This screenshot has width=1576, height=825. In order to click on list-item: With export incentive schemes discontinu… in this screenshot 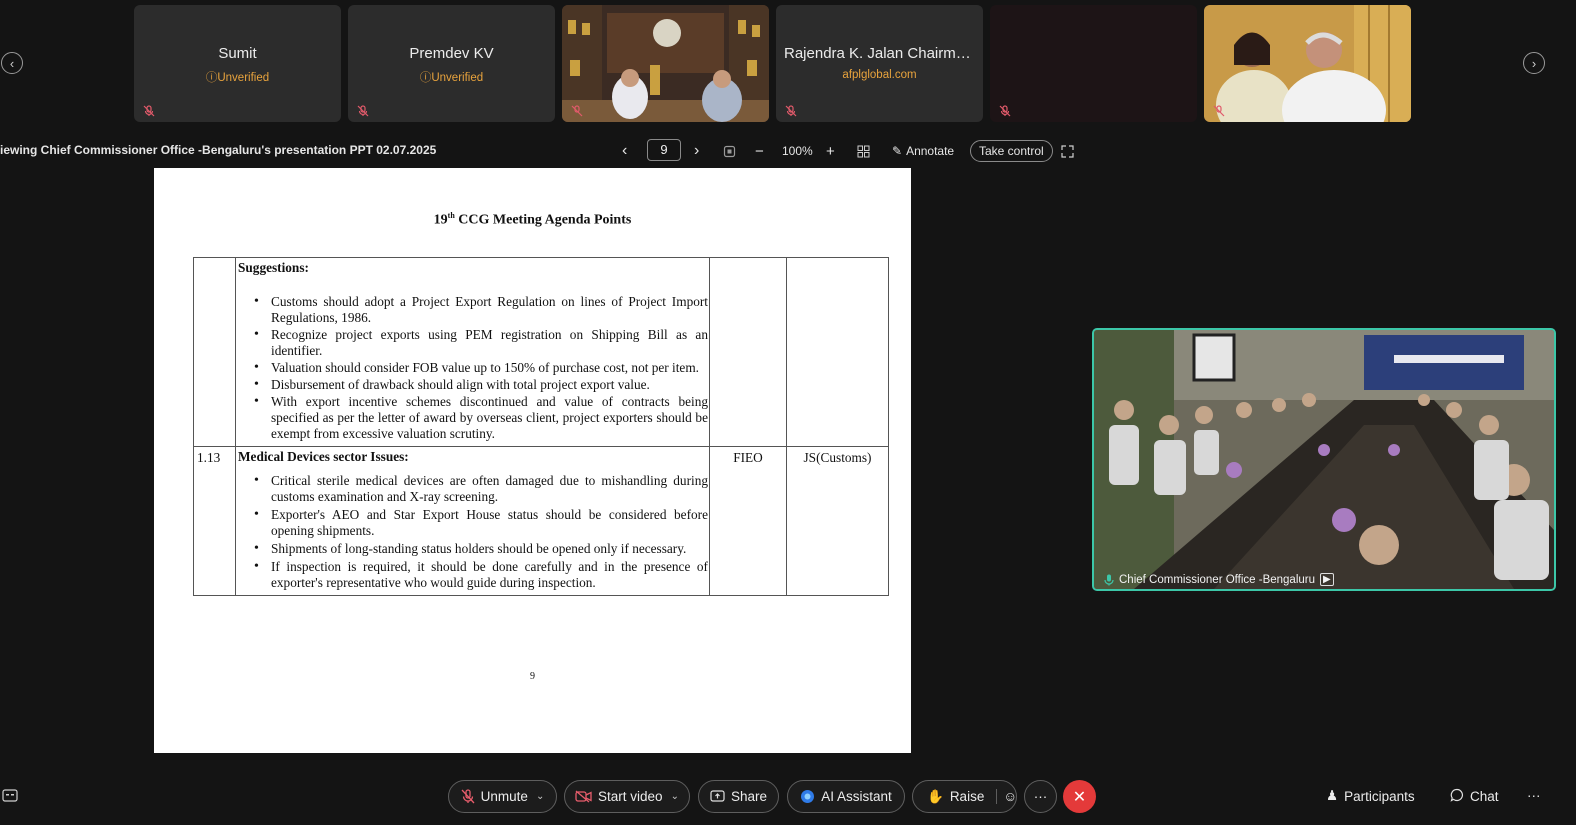, I will do `click(481, 418)`.